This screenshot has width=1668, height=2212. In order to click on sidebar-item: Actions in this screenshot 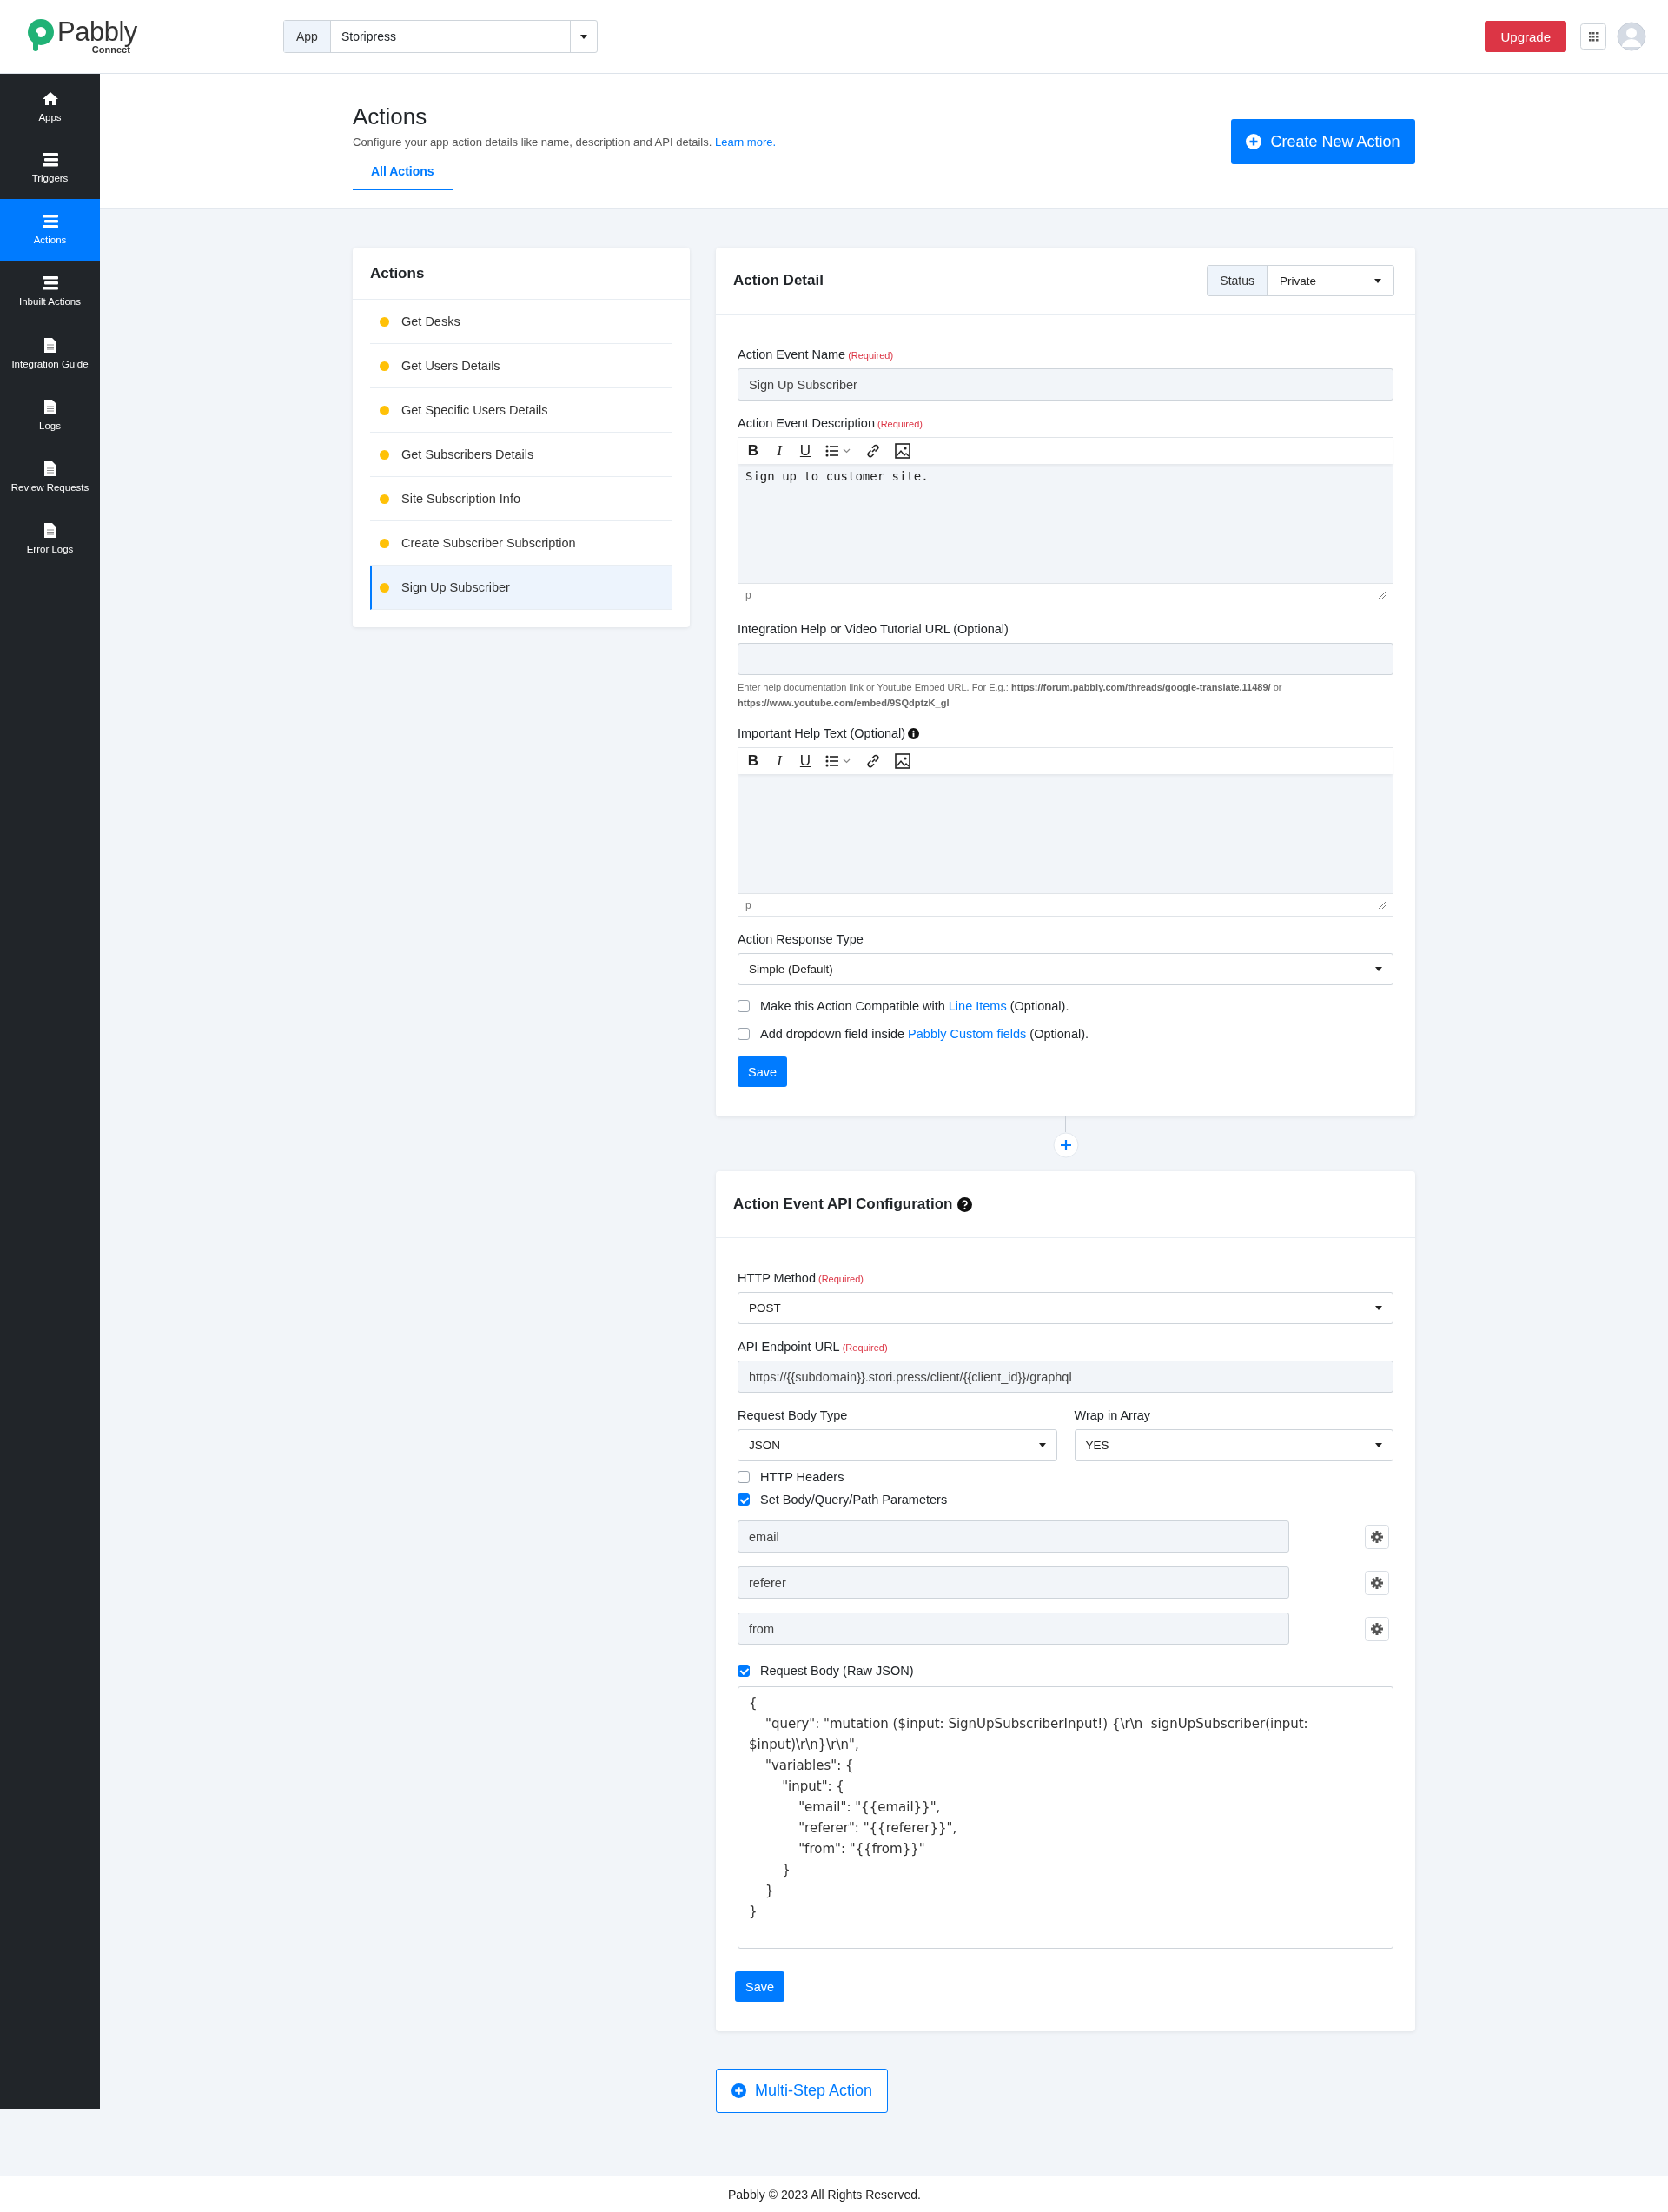, I will do `click(50, 230)`.